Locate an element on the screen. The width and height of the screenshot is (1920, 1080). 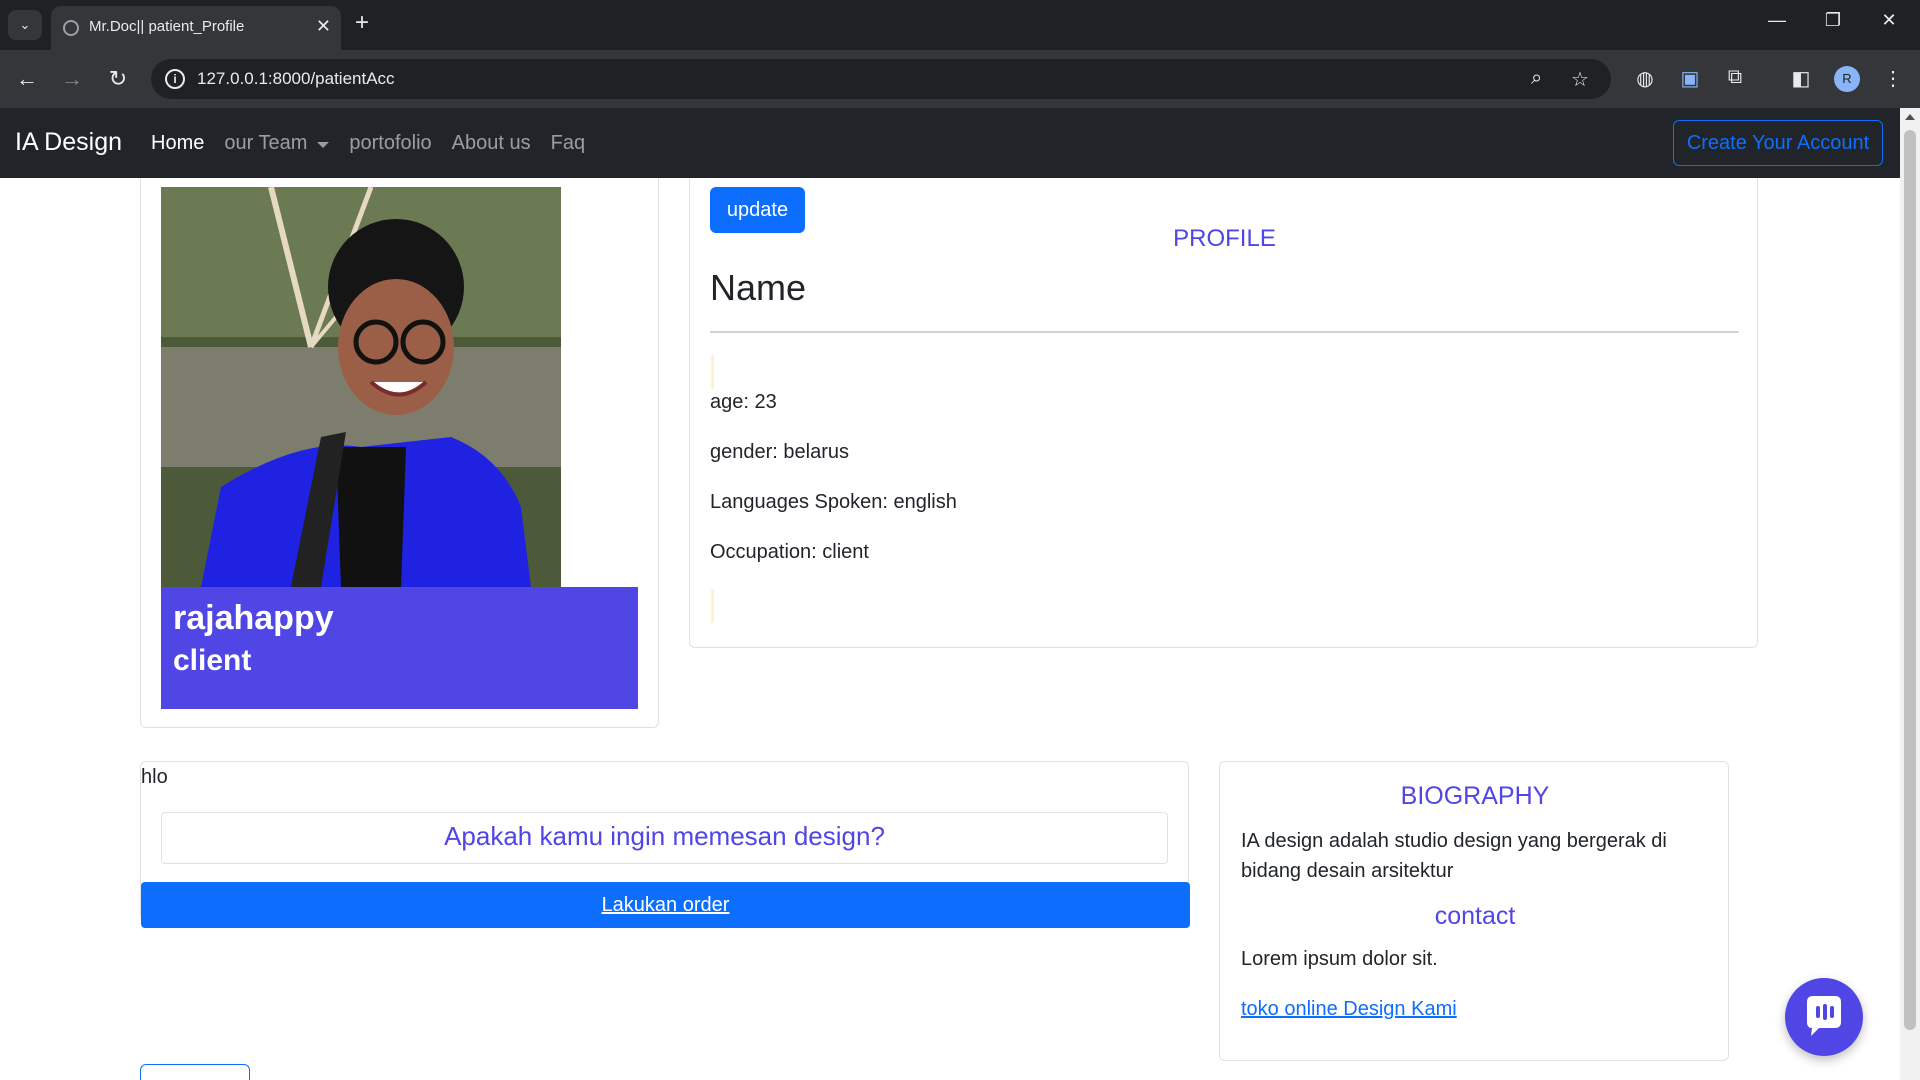
contact-title: contact is located at coordinates (1475, 916).